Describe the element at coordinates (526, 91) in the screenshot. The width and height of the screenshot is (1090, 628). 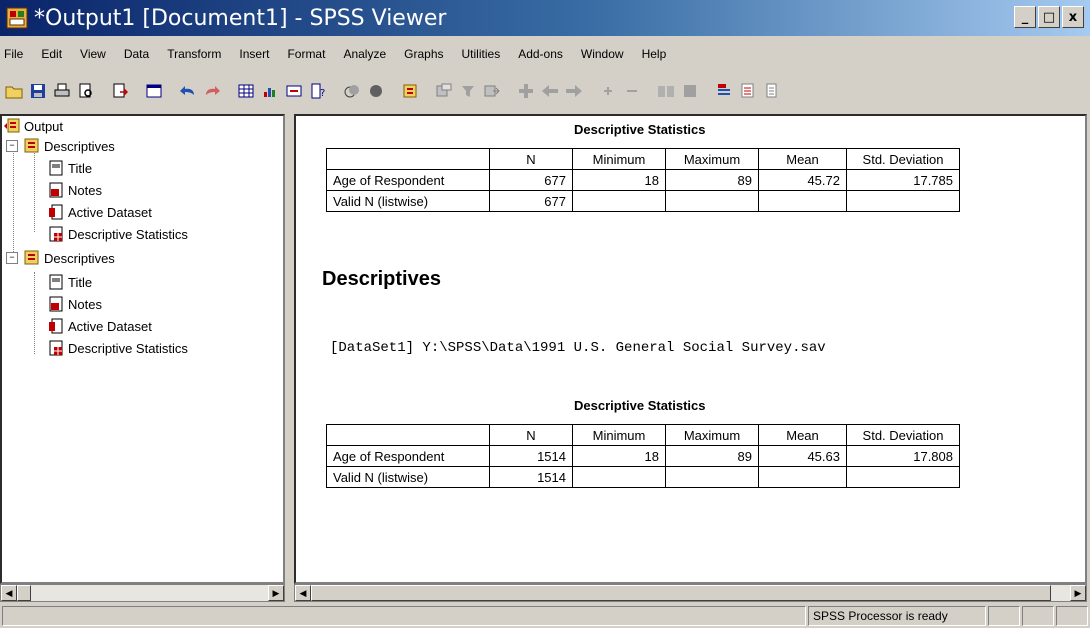
I see `promote-icon` at that location.